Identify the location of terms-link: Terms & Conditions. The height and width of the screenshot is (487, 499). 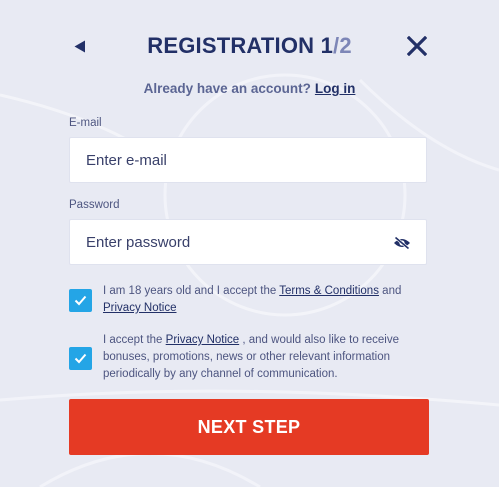
(329, 291).